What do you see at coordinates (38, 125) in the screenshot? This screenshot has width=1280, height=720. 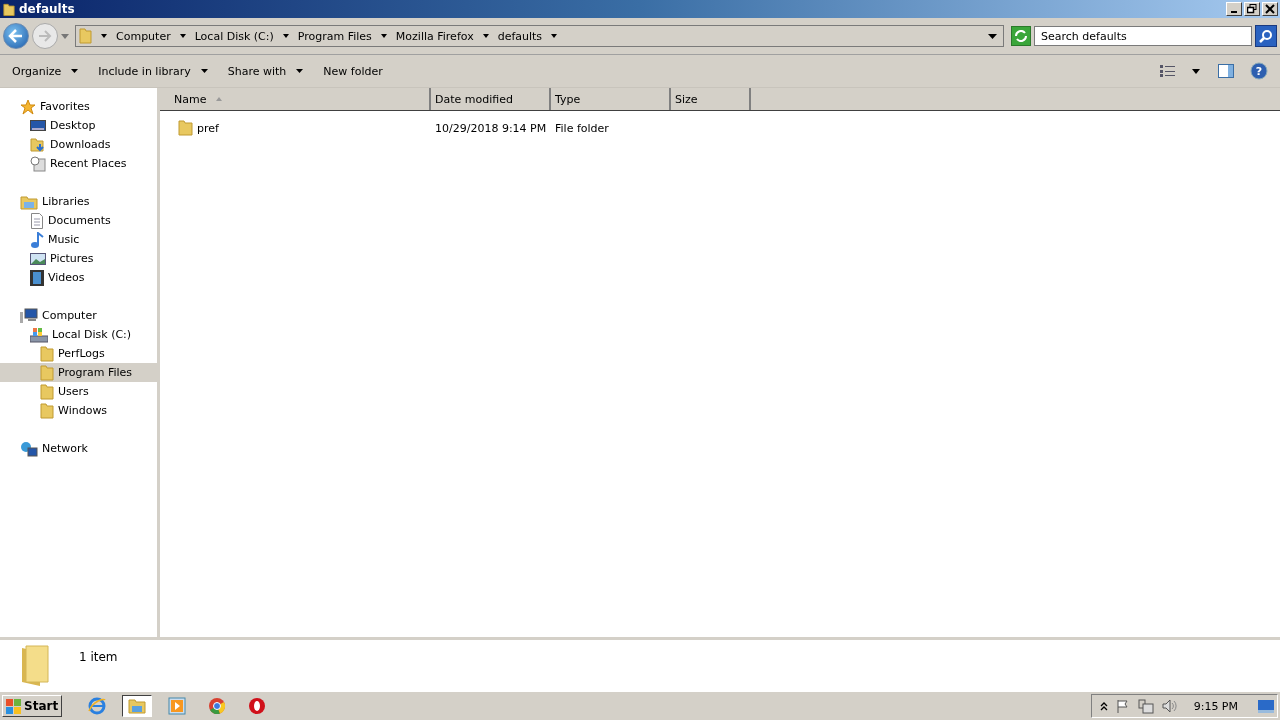 I see `desktop-icon` at bounding box center [38, 125].